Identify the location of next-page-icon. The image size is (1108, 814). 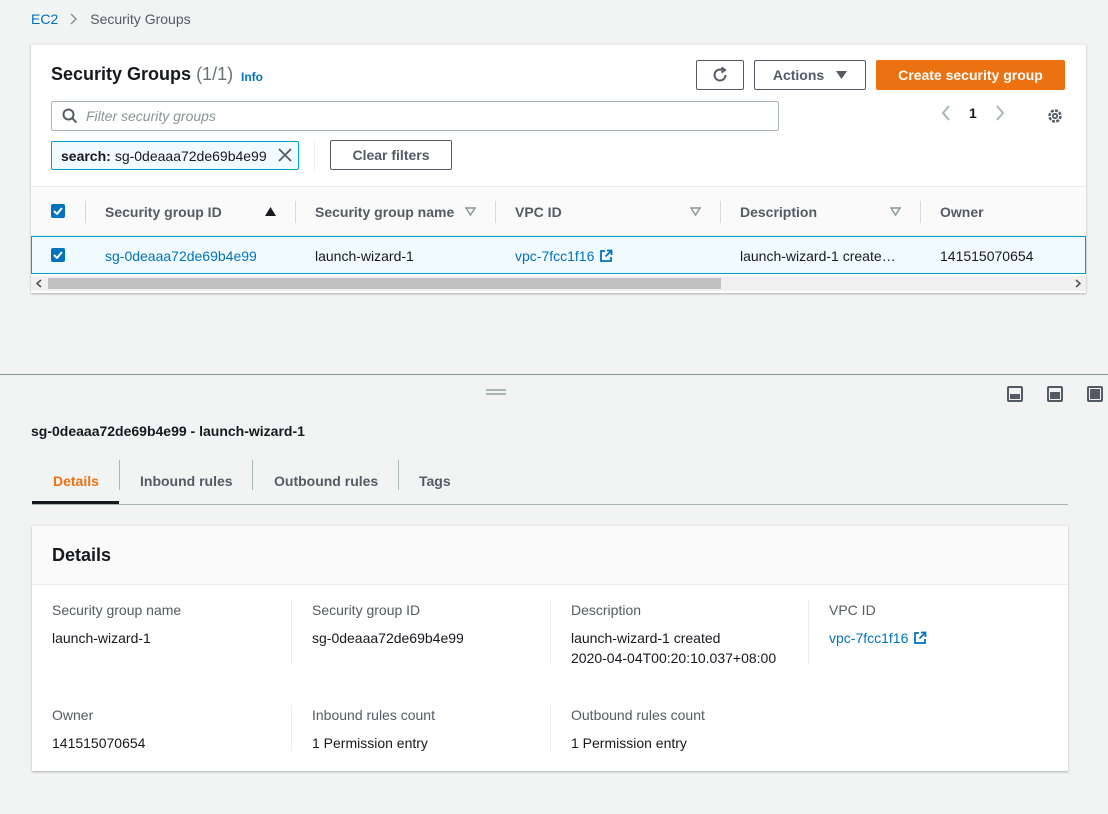
(1000, 113).